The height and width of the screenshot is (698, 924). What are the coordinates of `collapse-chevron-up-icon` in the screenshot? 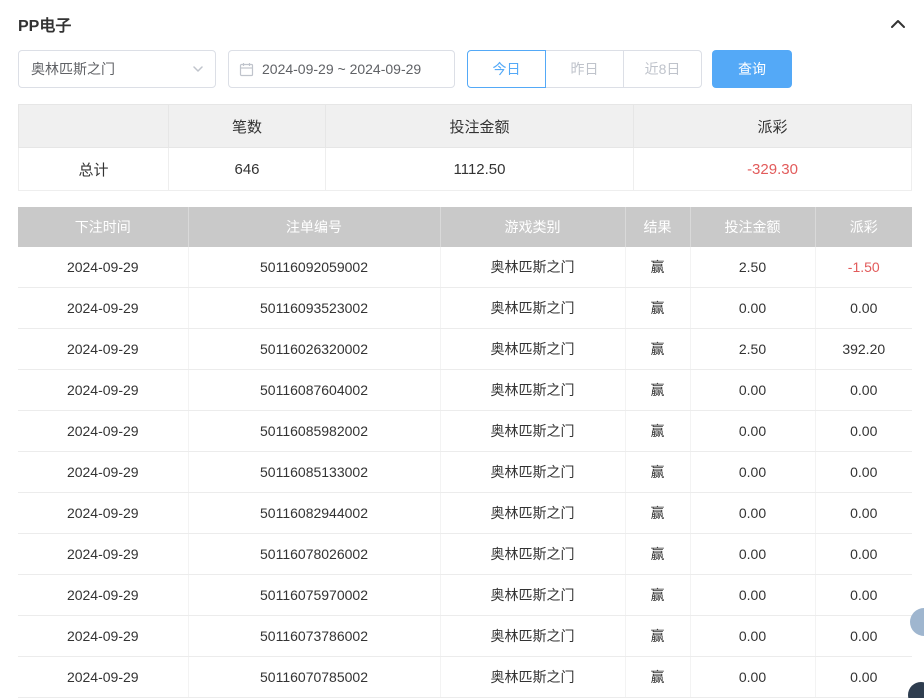 It's located at (898, 24).